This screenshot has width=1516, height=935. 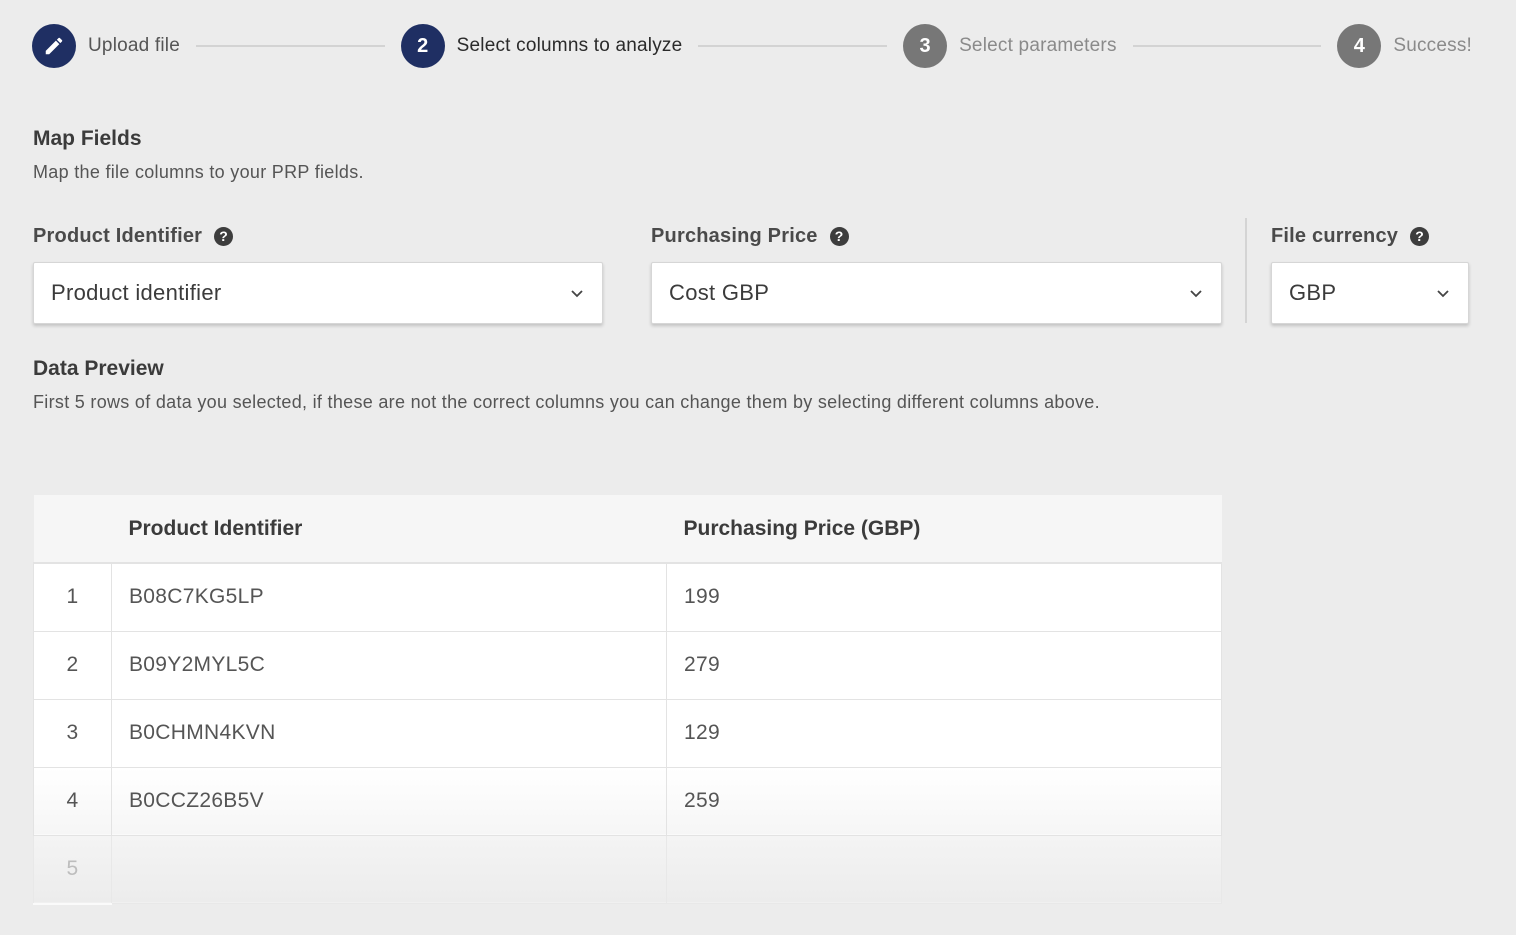 What do you see at coordinates (944, 733) in the screenshot?
I see `purchasing-price-cell: 129` at bounding box center [944, 733].